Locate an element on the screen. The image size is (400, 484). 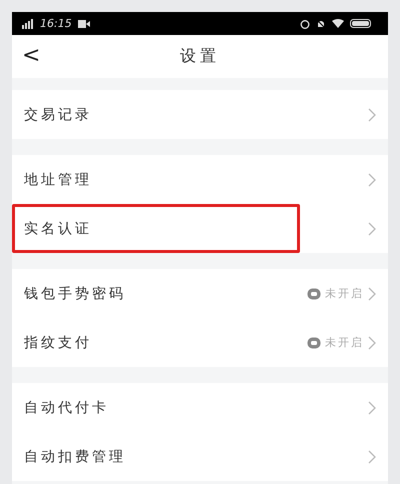
status-time: 16:15 is located at coordinates (56, 23).